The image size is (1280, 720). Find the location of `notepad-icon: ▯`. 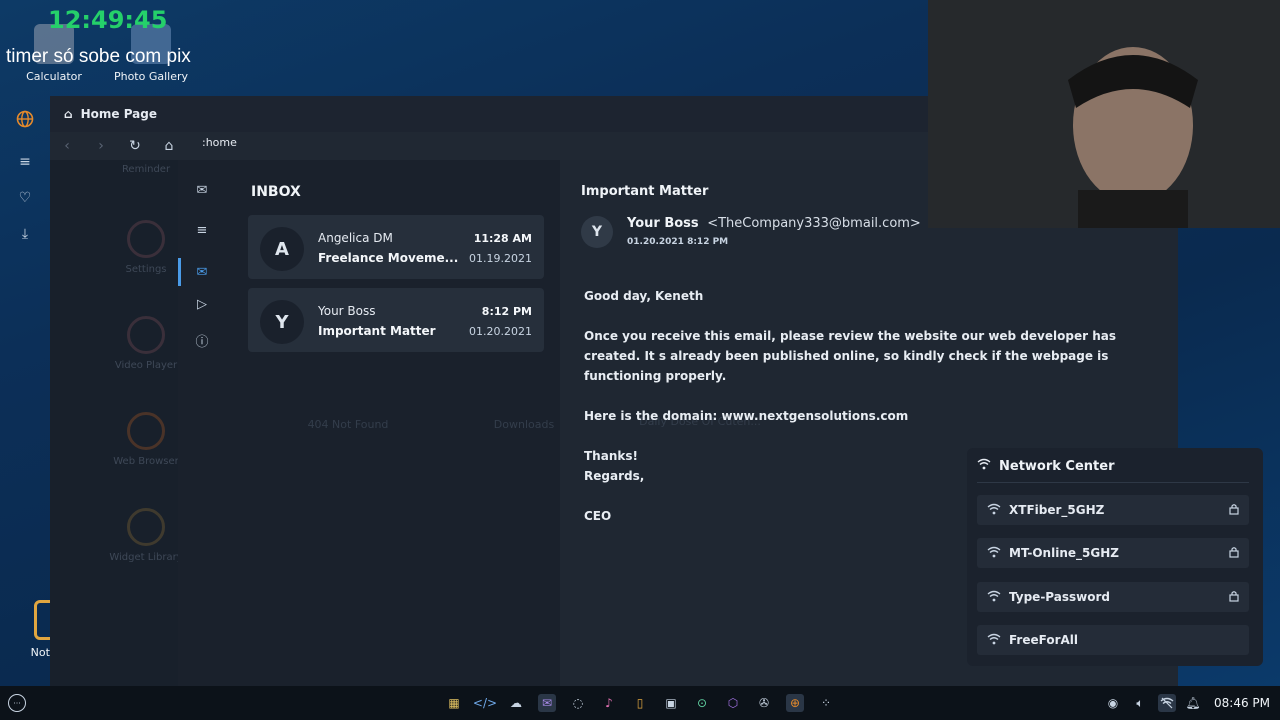

notepad-icon: ▯ is located at coordinates (640, 703).